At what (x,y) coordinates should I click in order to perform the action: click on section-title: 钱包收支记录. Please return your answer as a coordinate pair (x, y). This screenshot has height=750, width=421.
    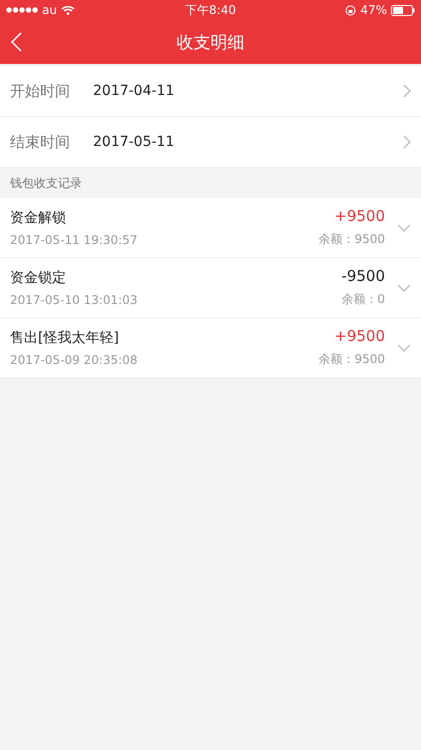
    Looking at the image, I should click on (46, 183).